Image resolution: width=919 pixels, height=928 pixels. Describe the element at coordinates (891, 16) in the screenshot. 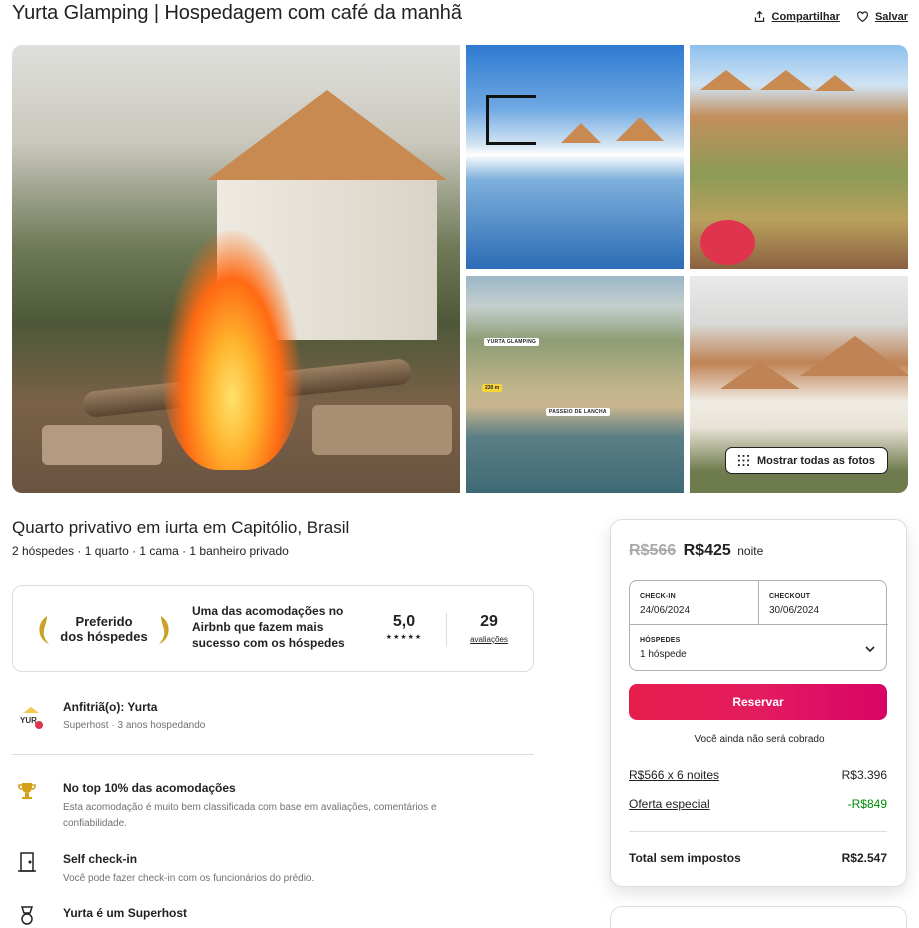

I see `save-label: Salvar` at that location.